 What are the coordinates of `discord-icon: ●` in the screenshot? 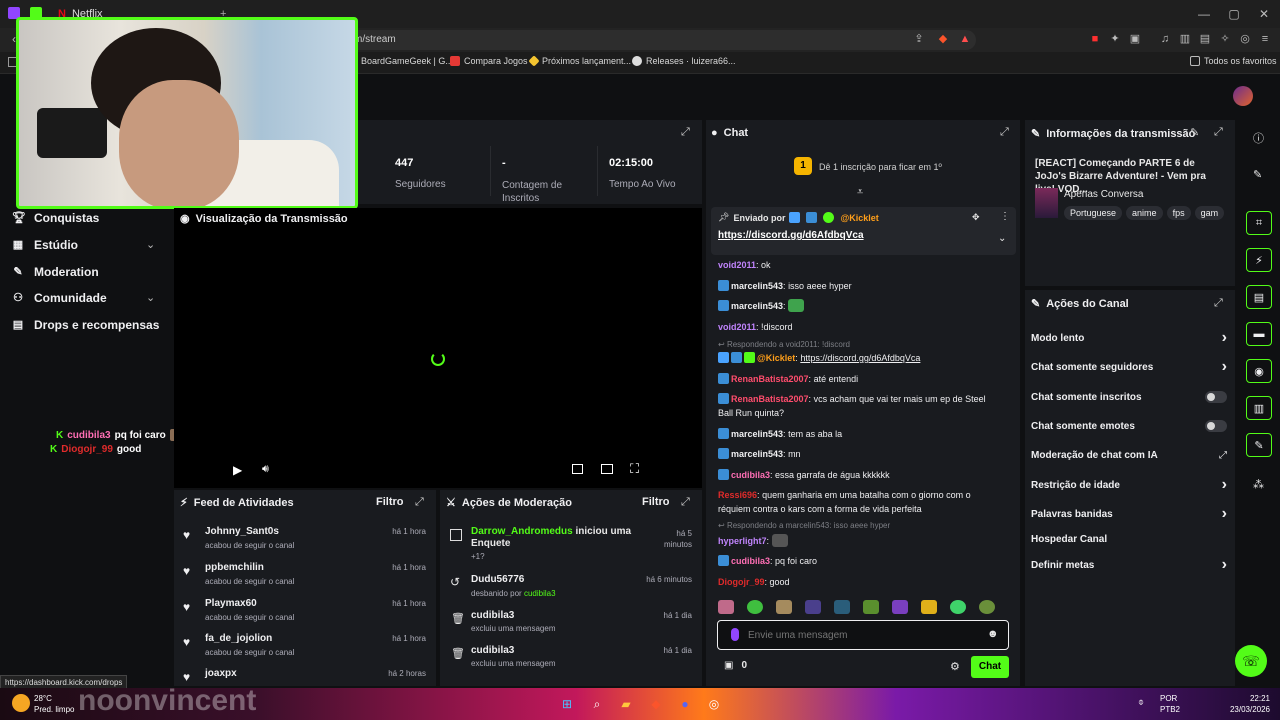 It's located at (685, 704).